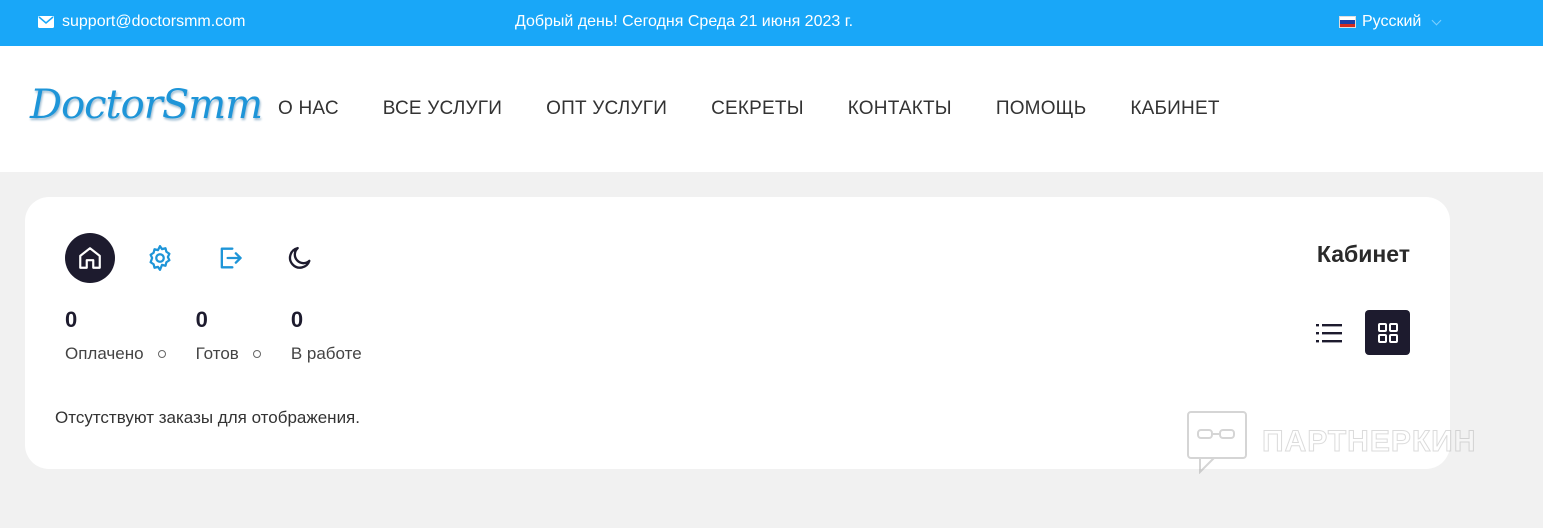 This screenshot has height=528, width=1543. What do you see at coordinates (207, 417) in the screenshot?
I see `empty-orders-message: Отсутствуют заказы для отображения.` at bounding box center [207, 417].